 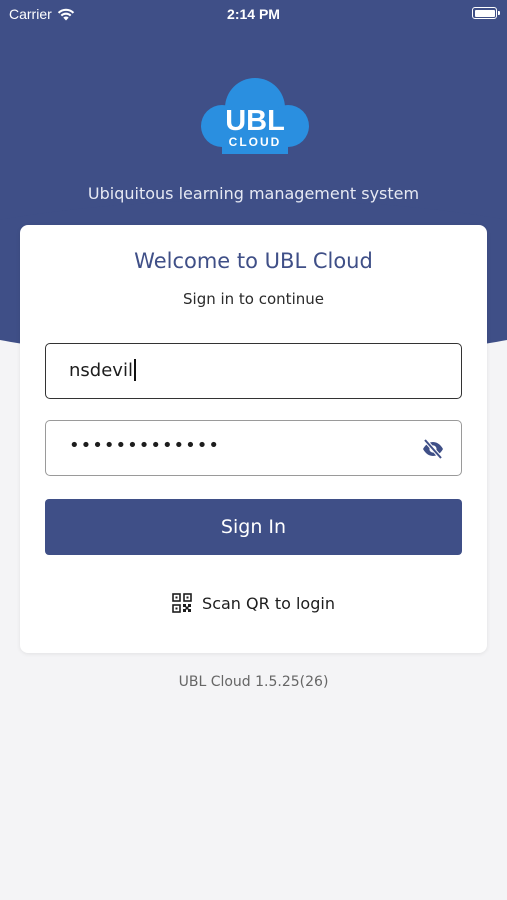 I want to click on username-input: nsdevil, so click(x=102, y=370).